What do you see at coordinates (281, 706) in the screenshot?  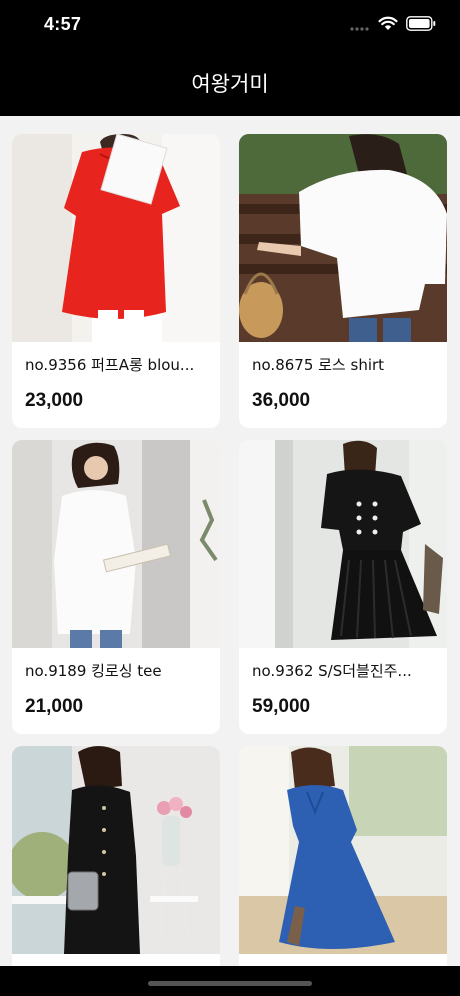 I see `product-price: 59,000` at bounding box center [281, 706].